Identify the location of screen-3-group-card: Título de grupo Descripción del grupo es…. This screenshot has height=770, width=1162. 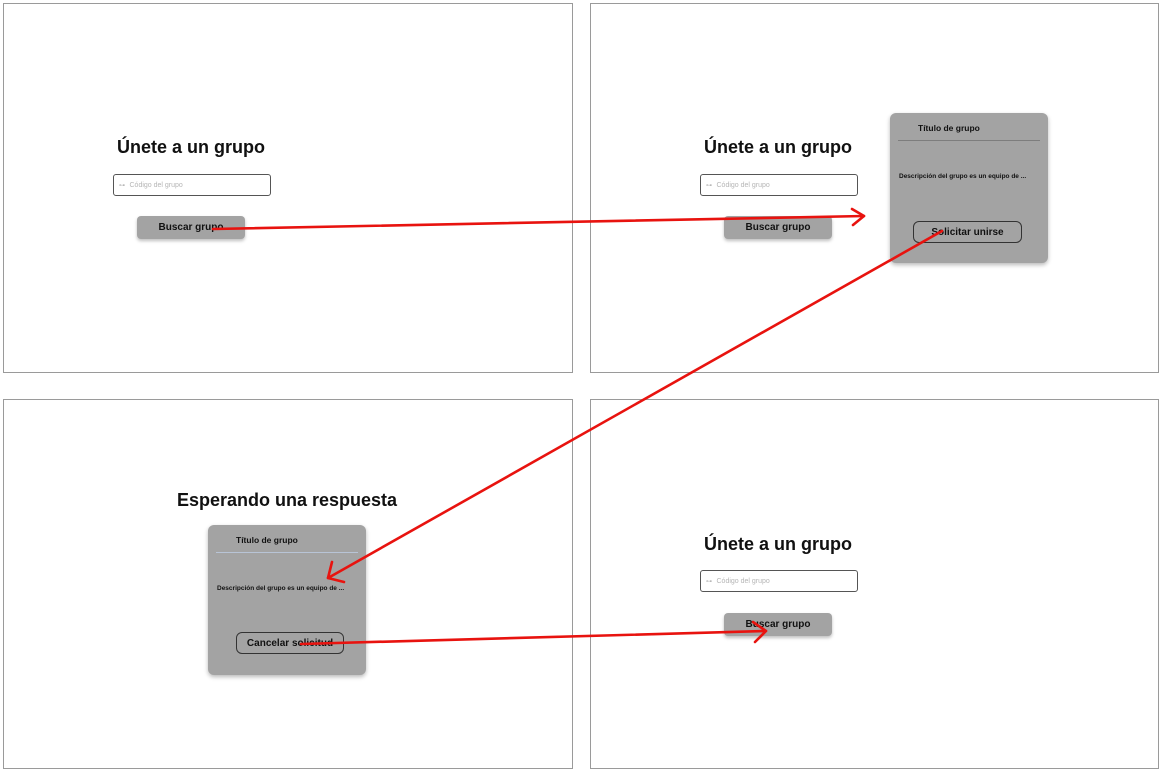
(287, 600).